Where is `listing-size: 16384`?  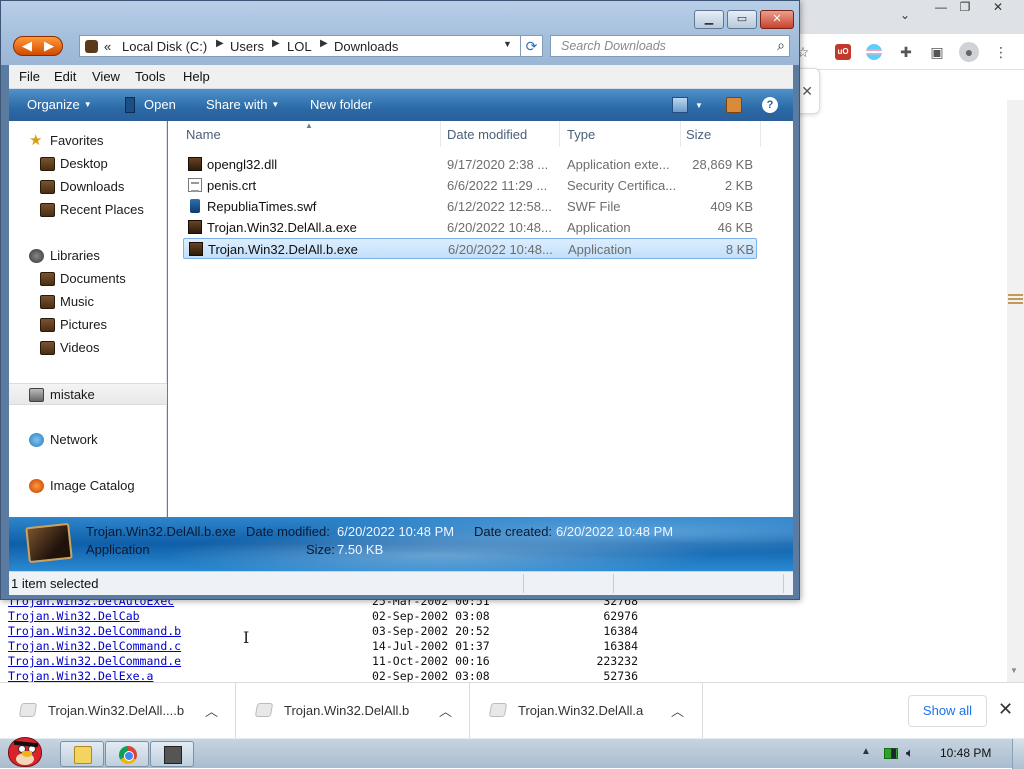
listing-size: 16384 is located at coordinates (620, 646).